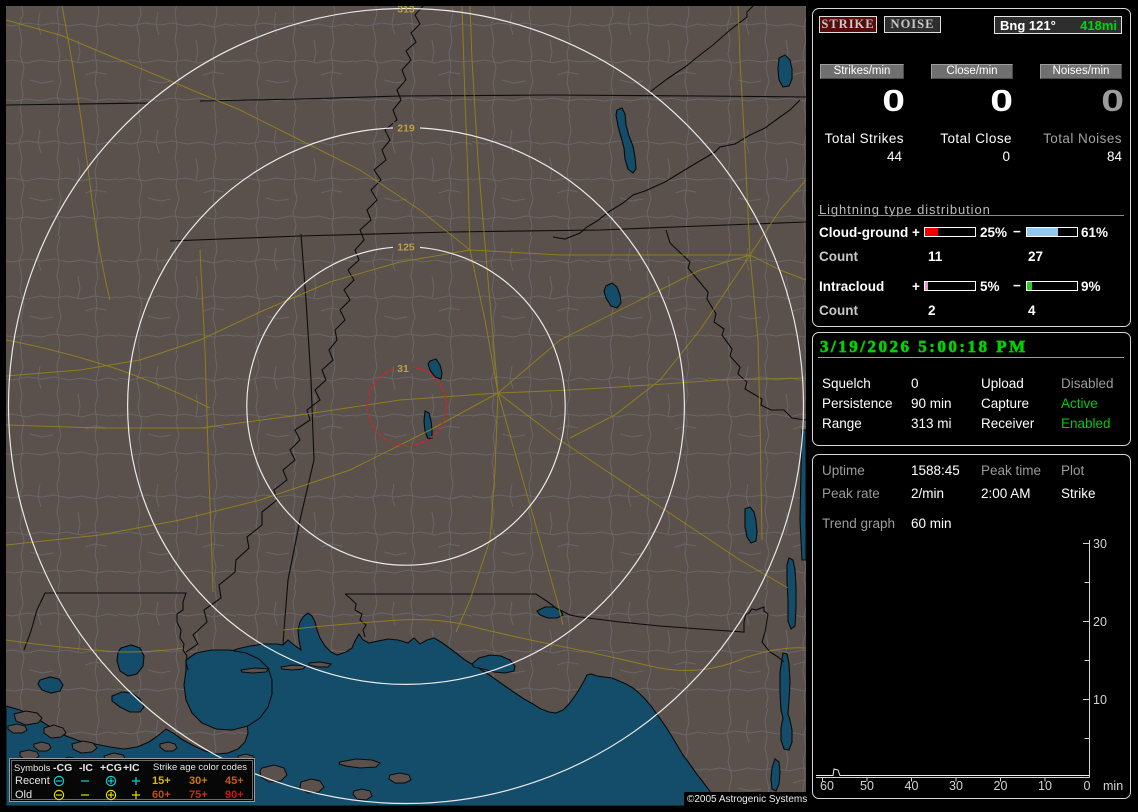 The width and height of the screenshot is (1138, 812). What do you see at coordinates (406, 129) in the screenshot?
I see `svg-text: 219` at bounding box center [406, 129].